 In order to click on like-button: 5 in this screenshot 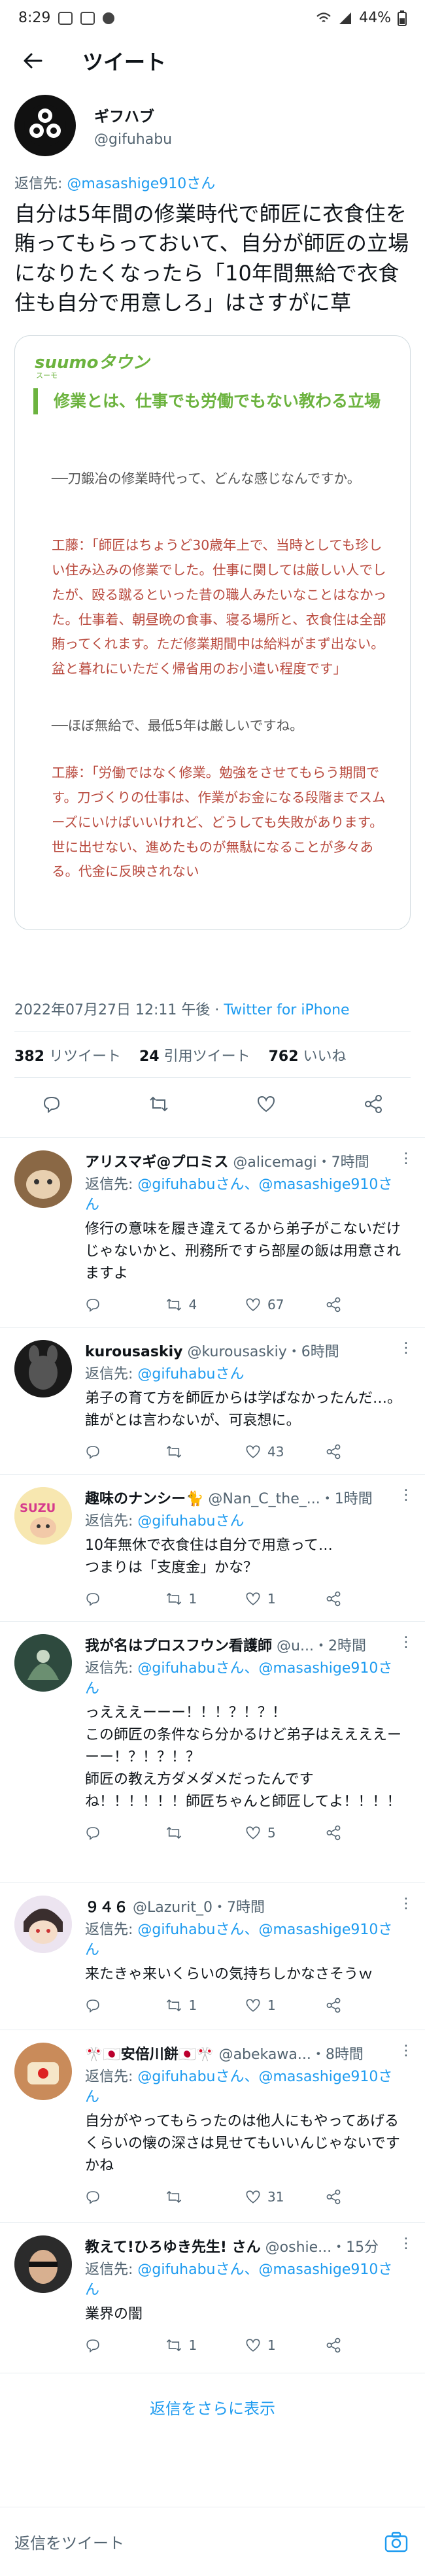, I will do `click(285, 1833)`.